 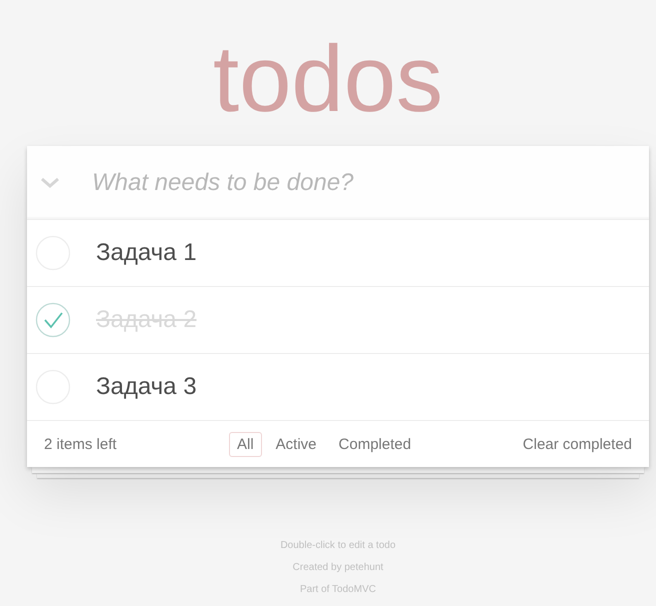 What do you see at coordinates (146, 387) in the screenshot?
I see `todo-text: Задача 3` at bounding box center [146, 387].